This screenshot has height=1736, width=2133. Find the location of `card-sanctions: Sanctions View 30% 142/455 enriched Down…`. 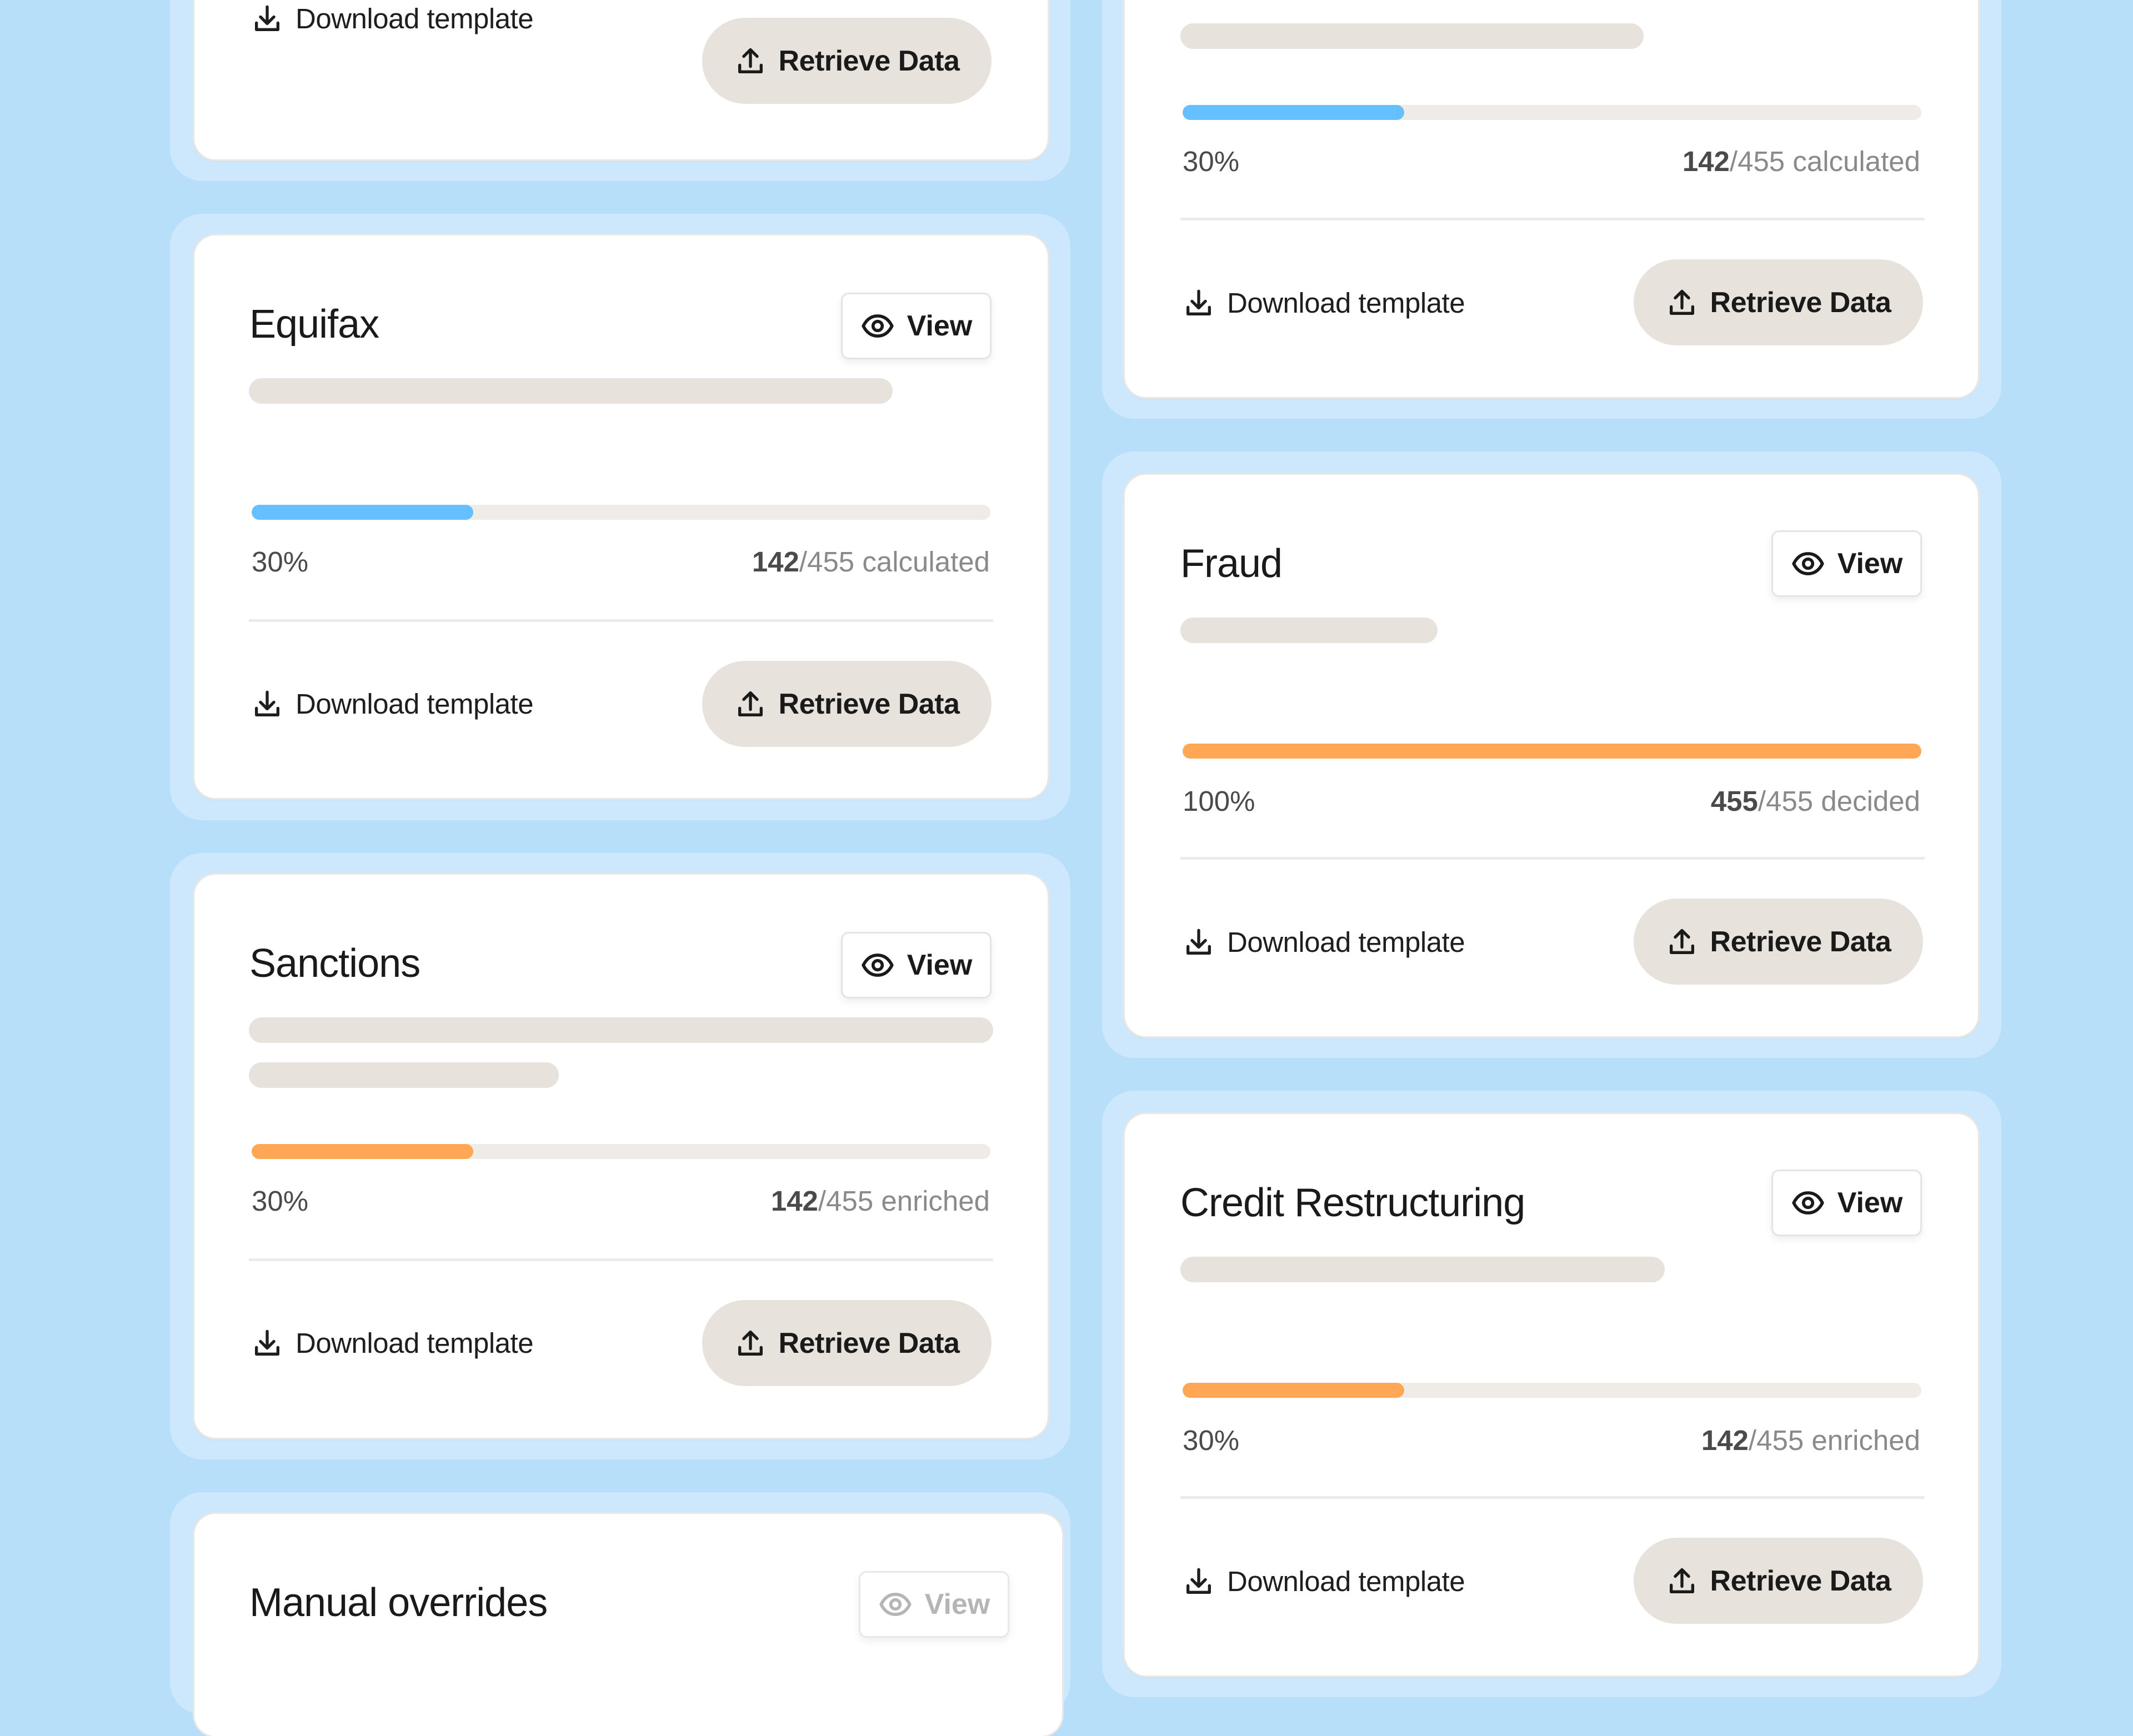

card-sanctions: Sanctions View 30% 142/455 enriched Down… is located at coordinates (621, 1156).